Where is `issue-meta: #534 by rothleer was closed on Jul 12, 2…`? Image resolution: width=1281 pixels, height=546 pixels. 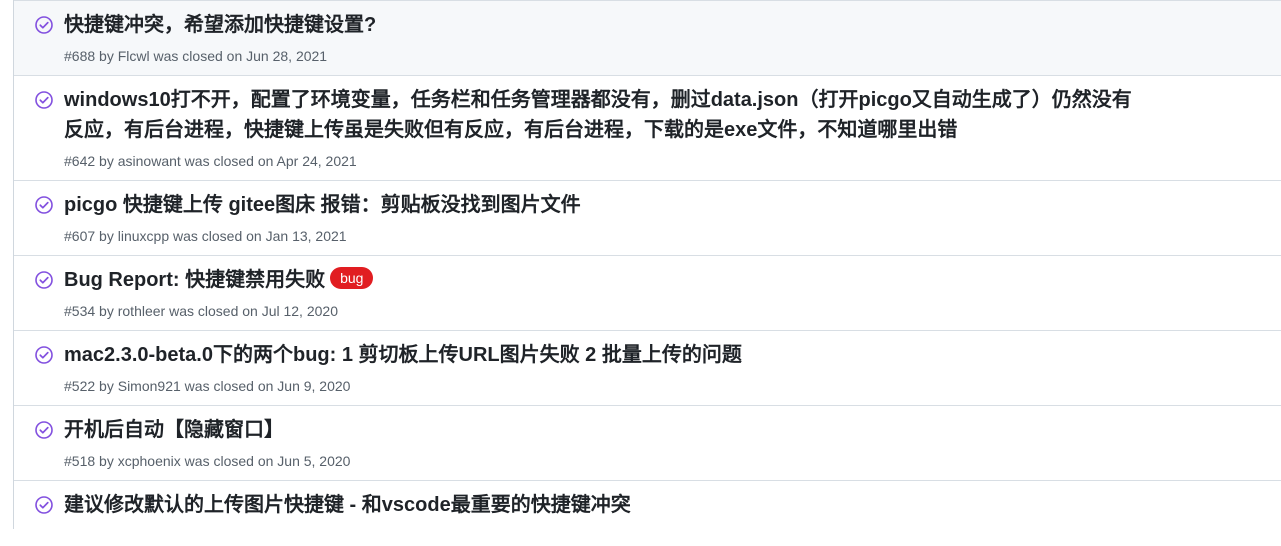
issue-meta: #534 by rothleer was closed on Jul 12, 2… is located at coordinates (664, 311).